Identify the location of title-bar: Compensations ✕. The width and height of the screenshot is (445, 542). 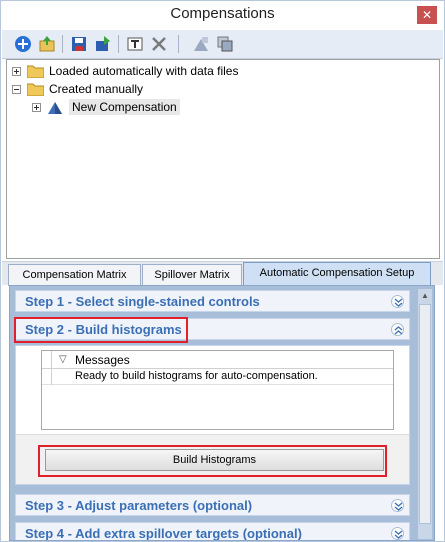
(222, 15).